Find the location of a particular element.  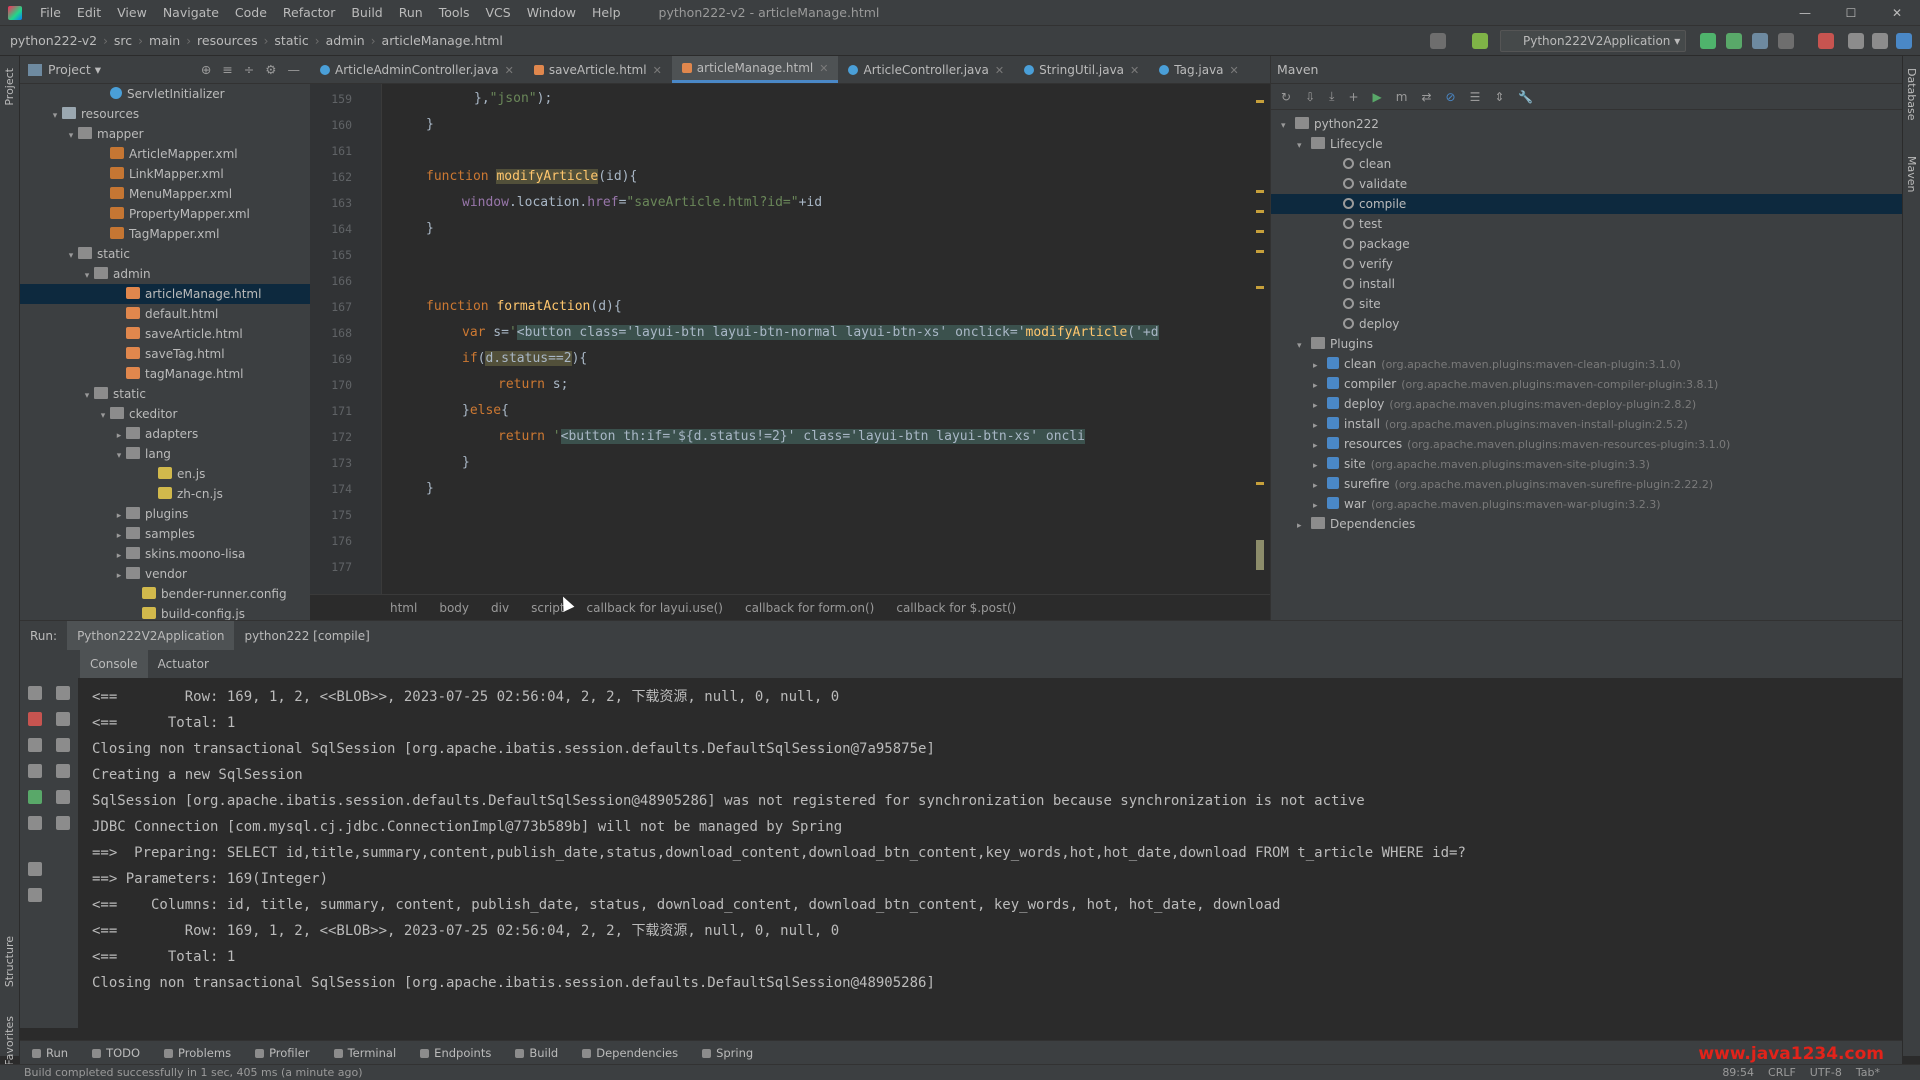

expand-icon: ÷ is located at coordinates (249, 69).